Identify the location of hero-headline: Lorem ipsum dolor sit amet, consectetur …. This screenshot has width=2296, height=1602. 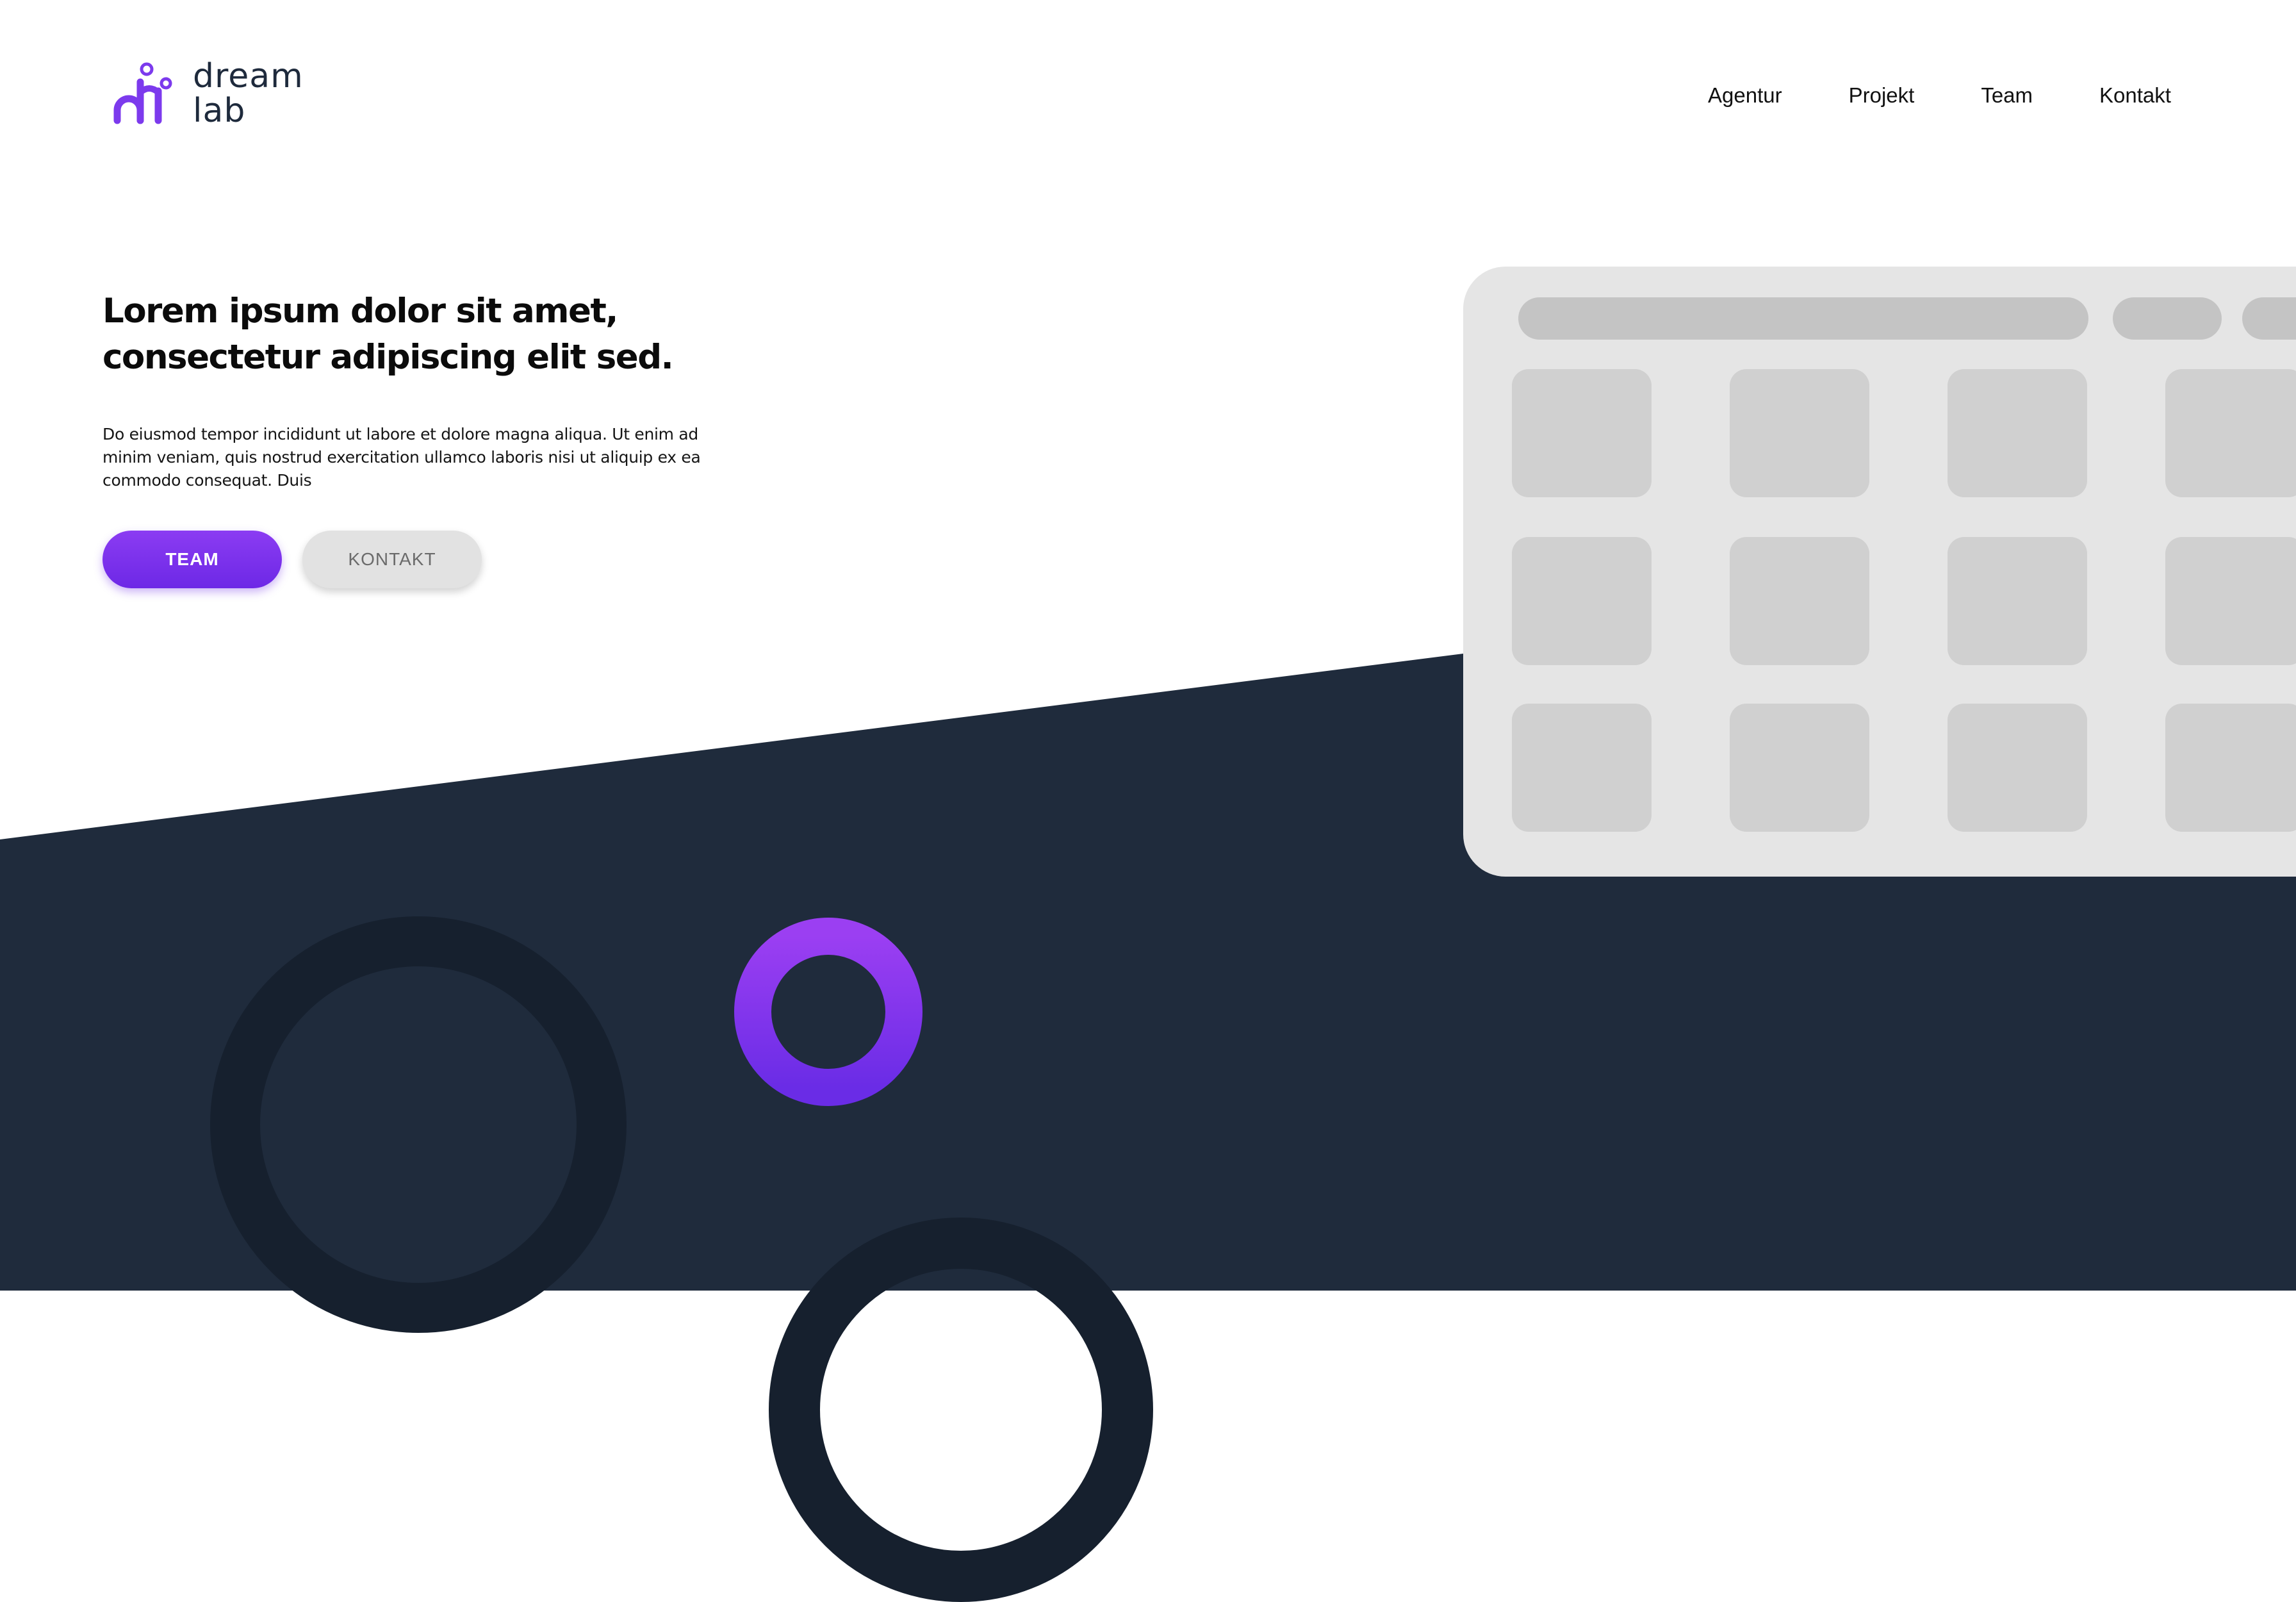
(410, 335).